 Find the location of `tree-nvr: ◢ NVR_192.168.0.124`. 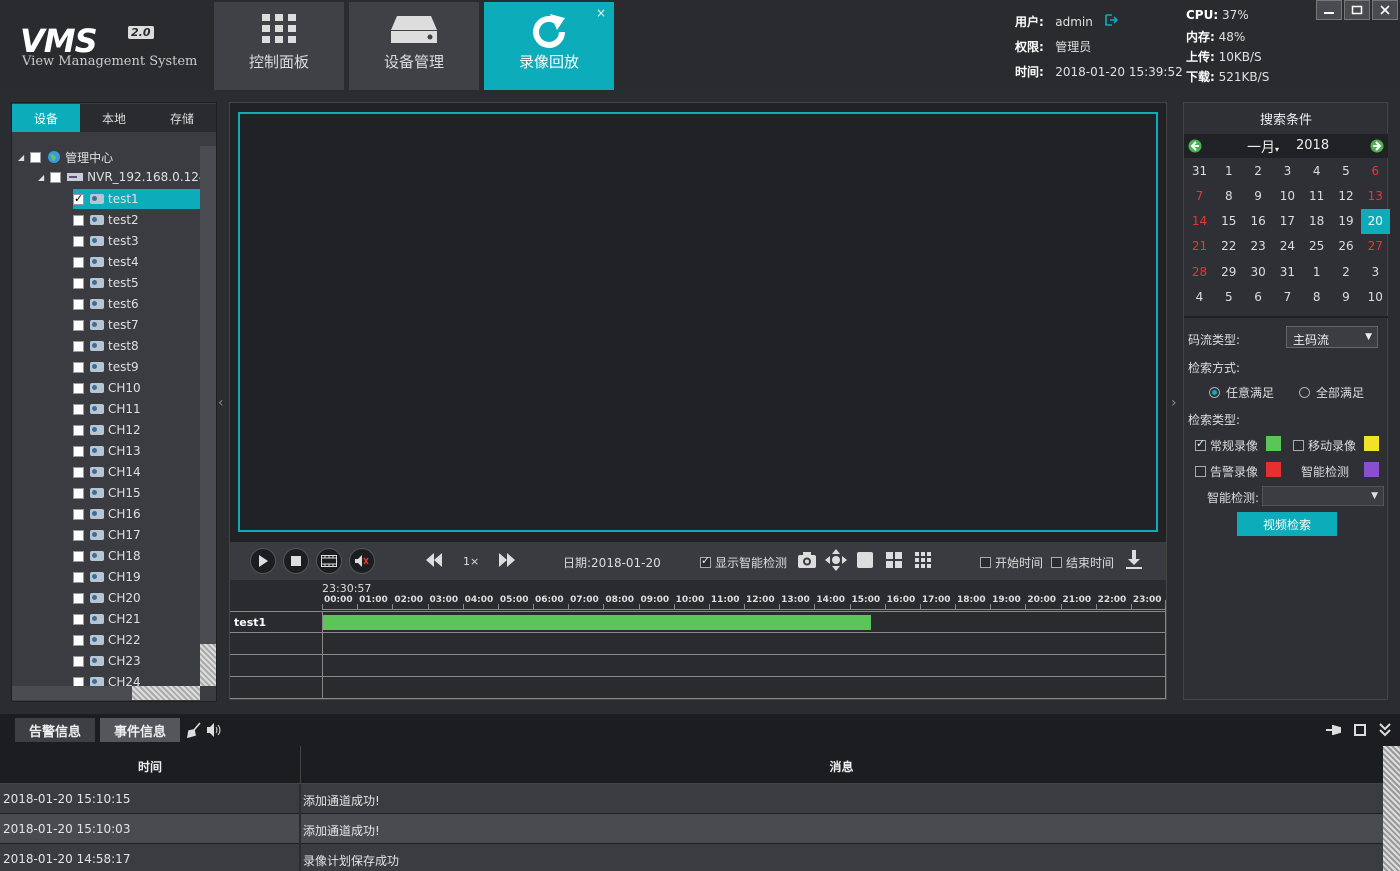

tree-nvr: ◢ NVR_192.168.0.124 is located at coordinates (119, 177).